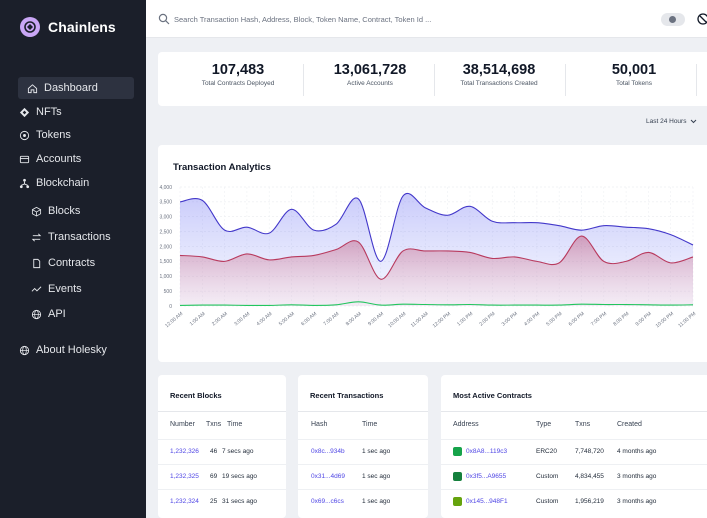 Image resolution: width=707 pixels, height=518 pixels. What do you see at coordinates (328, 476) in the screenshot?
I see `transaction-hash-link: 0x31...4d69` at bounding box center [328, 476].